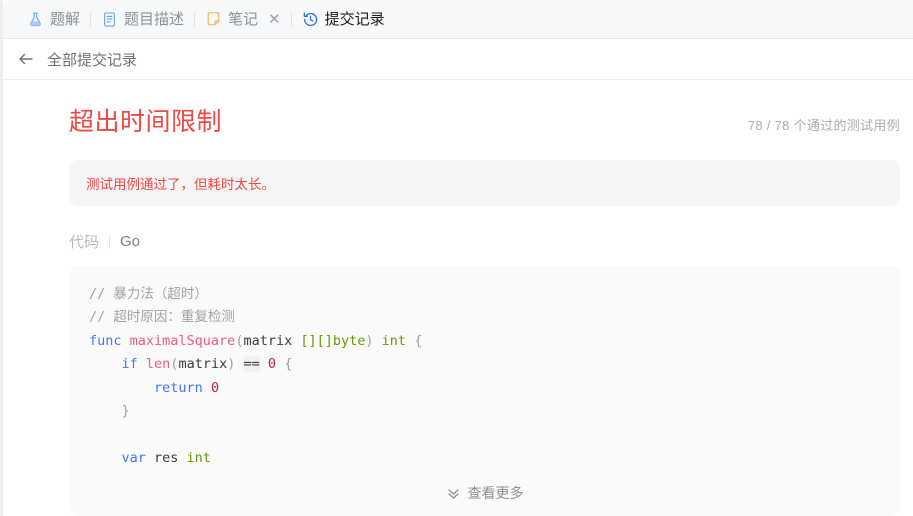  I want to click on close-icon: ✕, so click(274, 19).